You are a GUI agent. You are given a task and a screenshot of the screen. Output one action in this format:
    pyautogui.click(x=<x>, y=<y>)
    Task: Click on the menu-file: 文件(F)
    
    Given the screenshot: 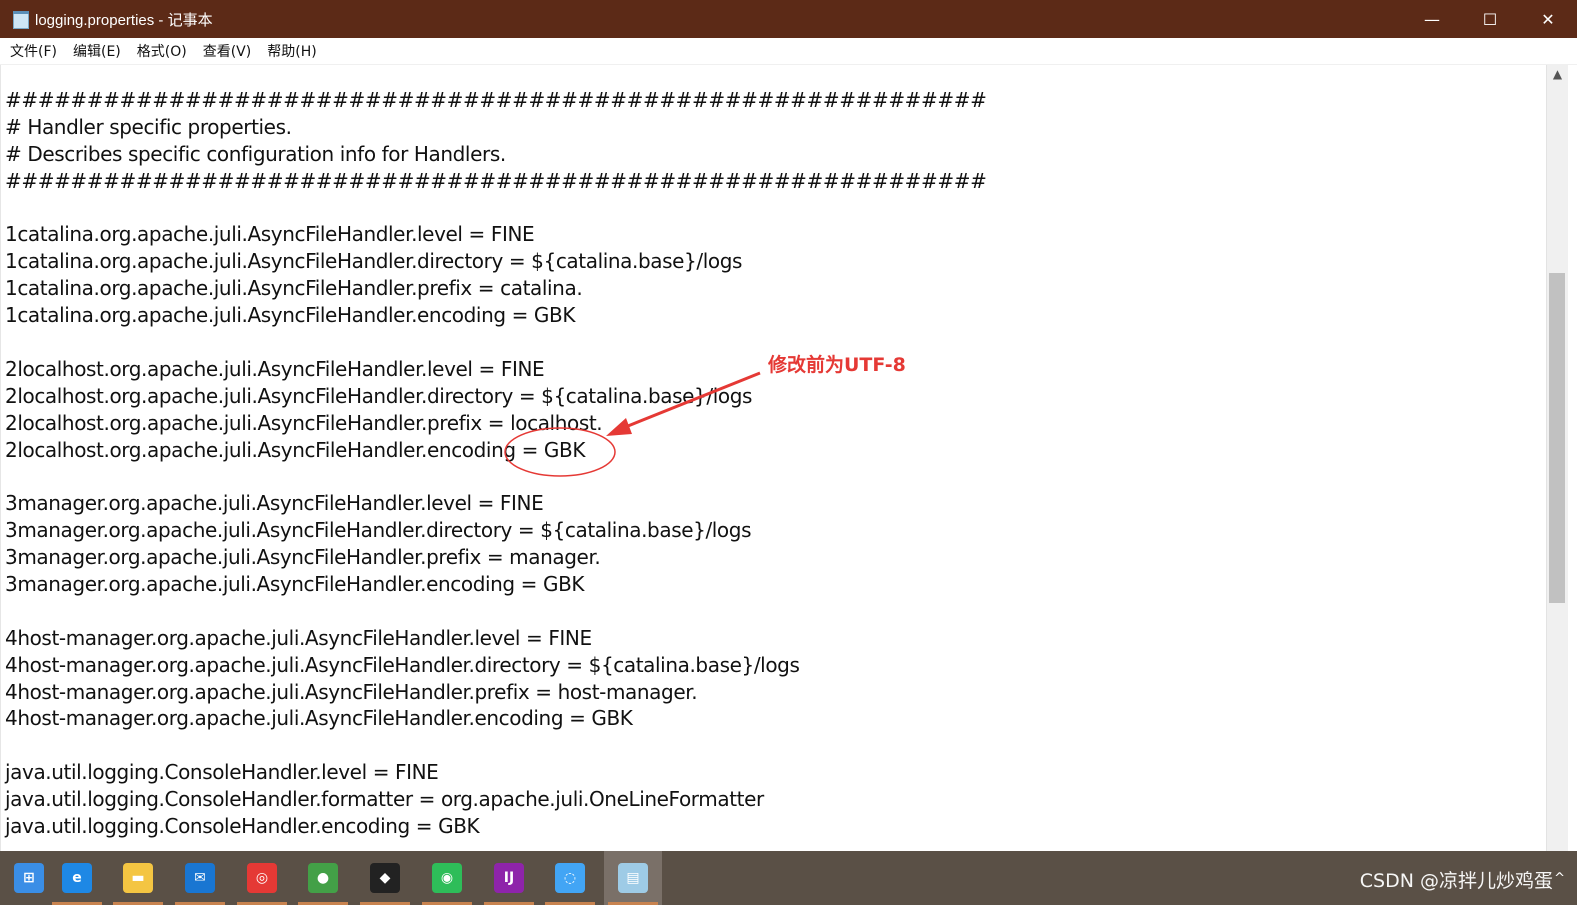 What is the action you would take?
    pyautogui.click(x=33, y=51)
    